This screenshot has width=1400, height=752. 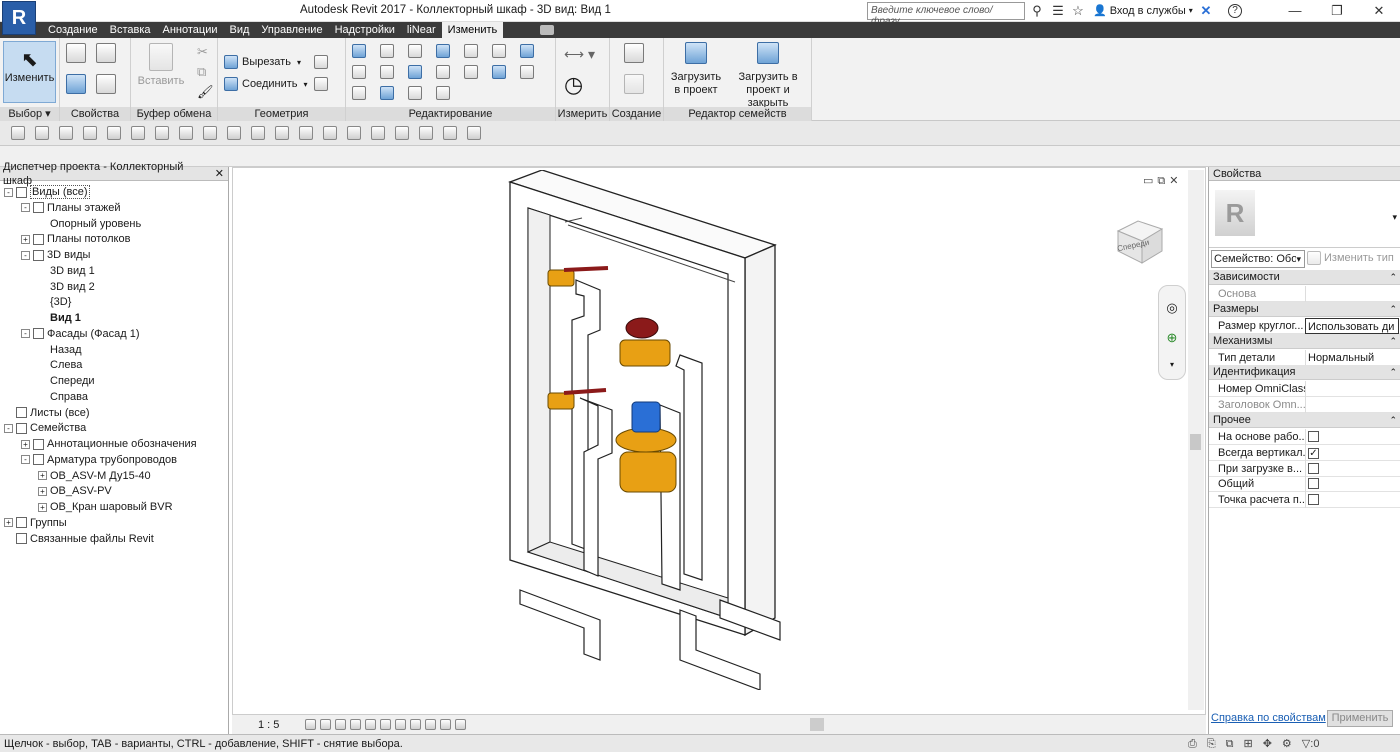 What do you see at coordinates (63, 397) in the screenshot?
I see `tree-item: Справа` at bounding box center [63, 397].